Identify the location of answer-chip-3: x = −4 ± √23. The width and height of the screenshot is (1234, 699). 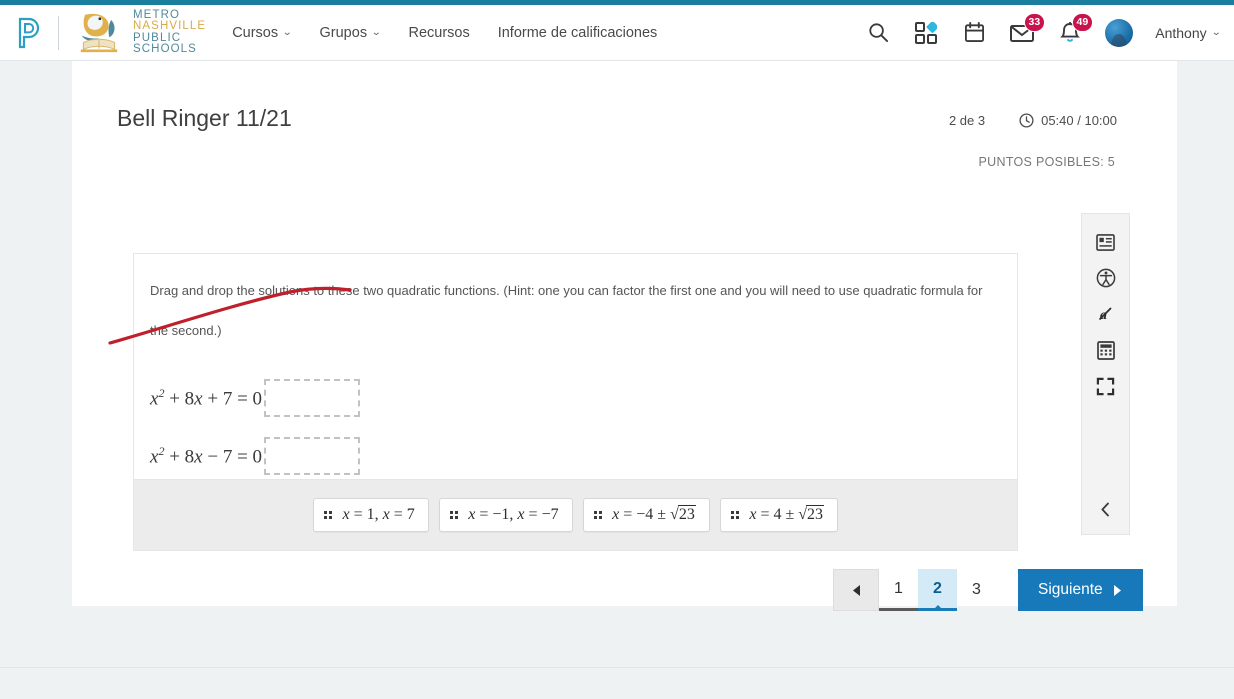
(646, 515).